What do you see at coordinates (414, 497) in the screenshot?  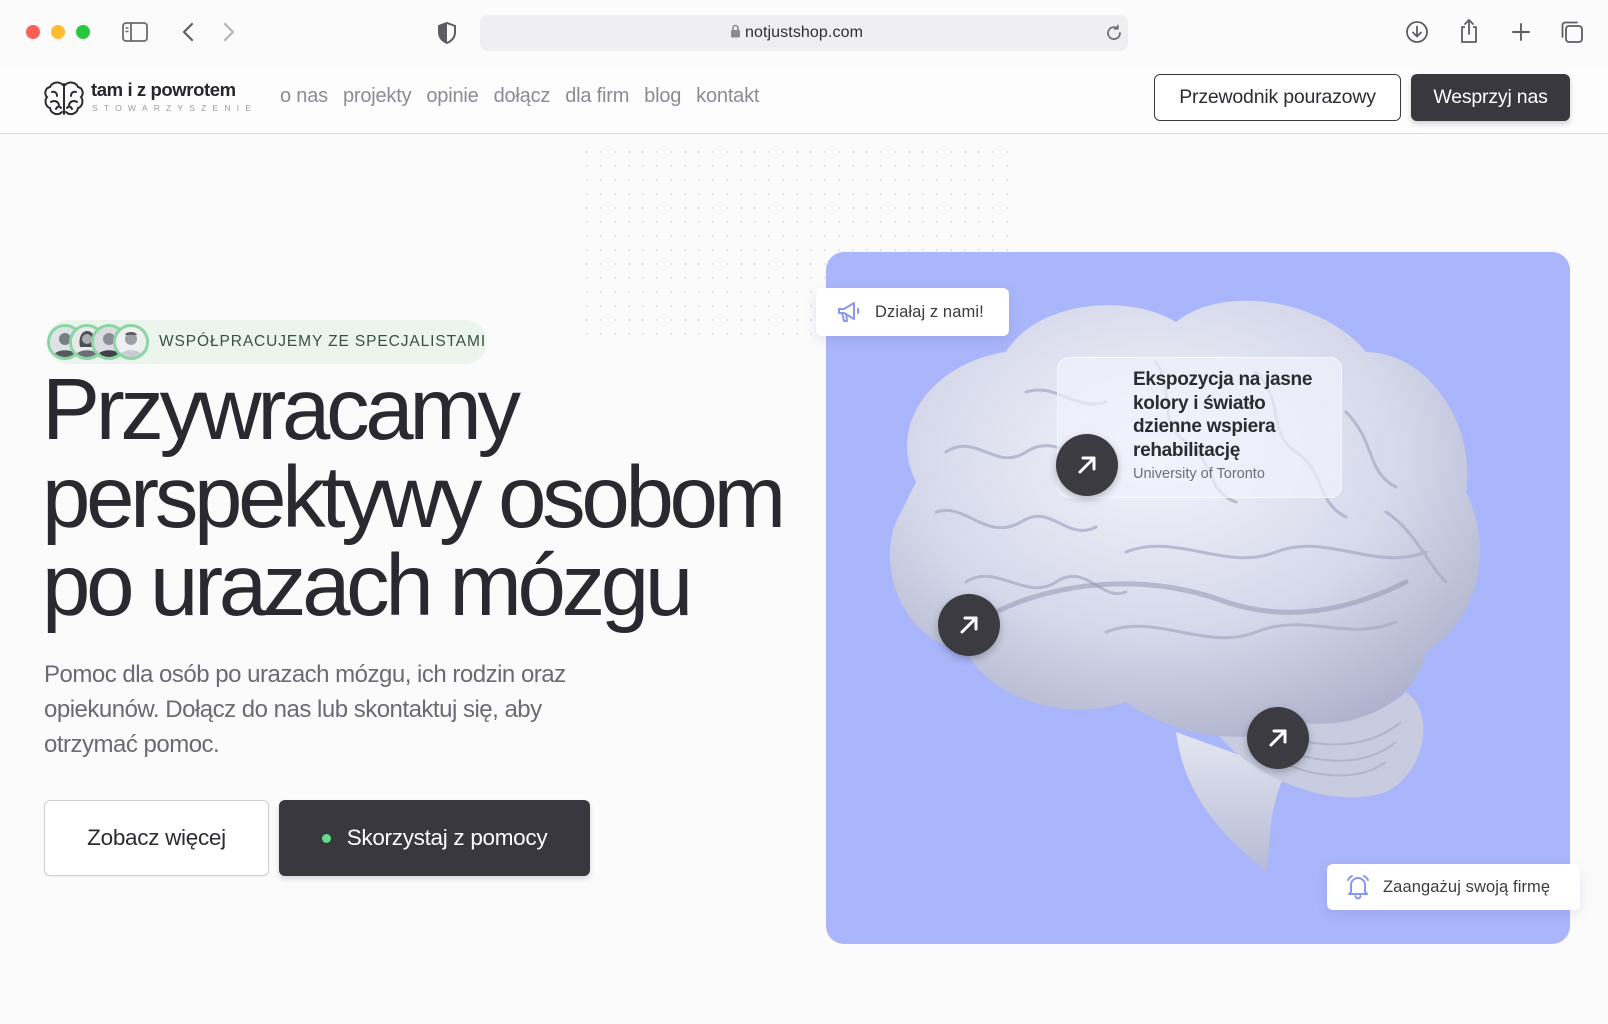 I see `headline-line: perspektywy osobom` at bounding box center [414, 497].